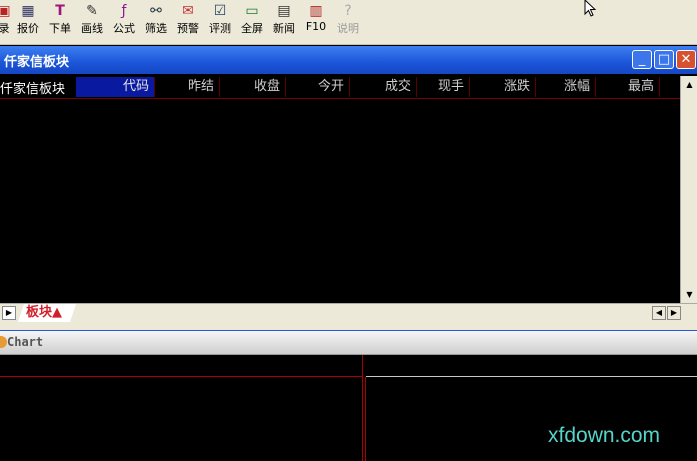 This screenshot has width=697, height=461. I want to click on draw-icon: ✎, so click(92, 11).